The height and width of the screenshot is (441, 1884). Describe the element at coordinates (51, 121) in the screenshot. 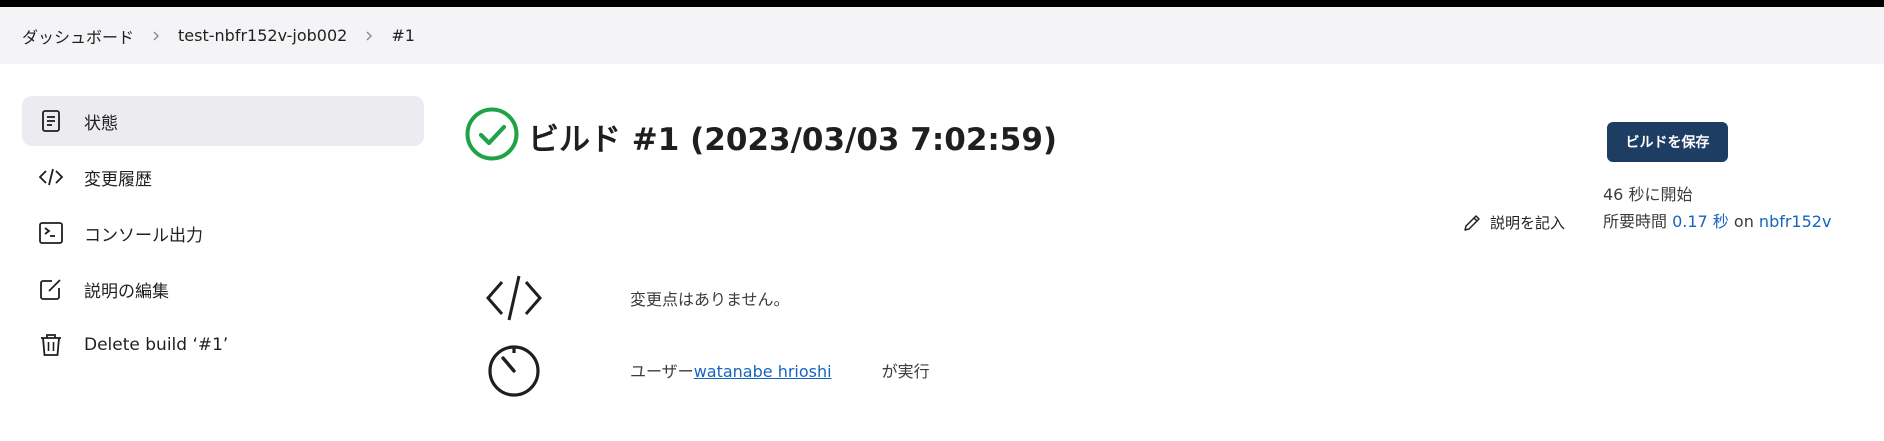

I see `document-icon` at that location.